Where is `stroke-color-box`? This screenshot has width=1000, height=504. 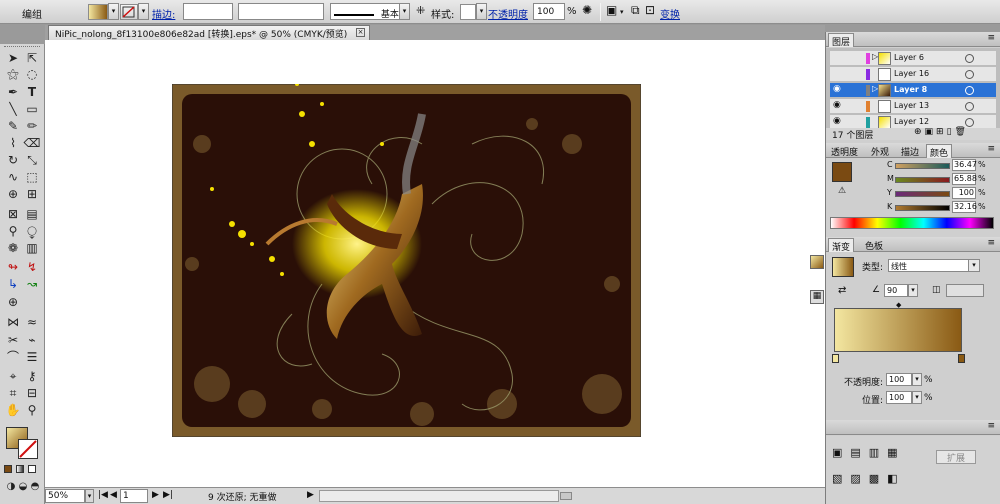 stroke-color-box is located at coordinates (28, 449).